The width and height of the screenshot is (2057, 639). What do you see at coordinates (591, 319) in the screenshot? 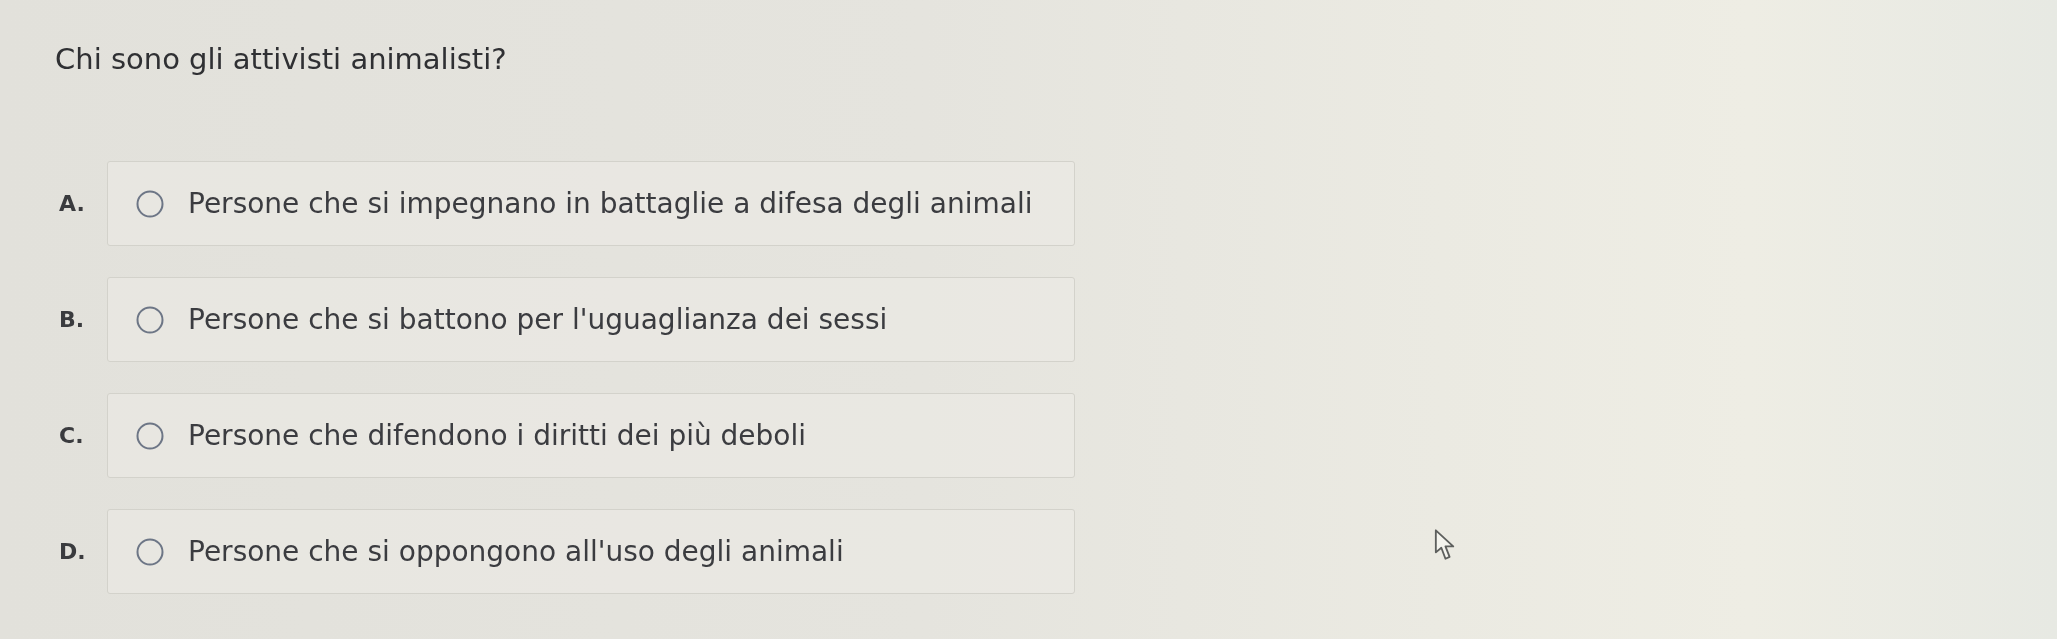
I see `answer-option: Persone che si battono per l'uguaglianza dei sessi` at bounding box center [591, 319].